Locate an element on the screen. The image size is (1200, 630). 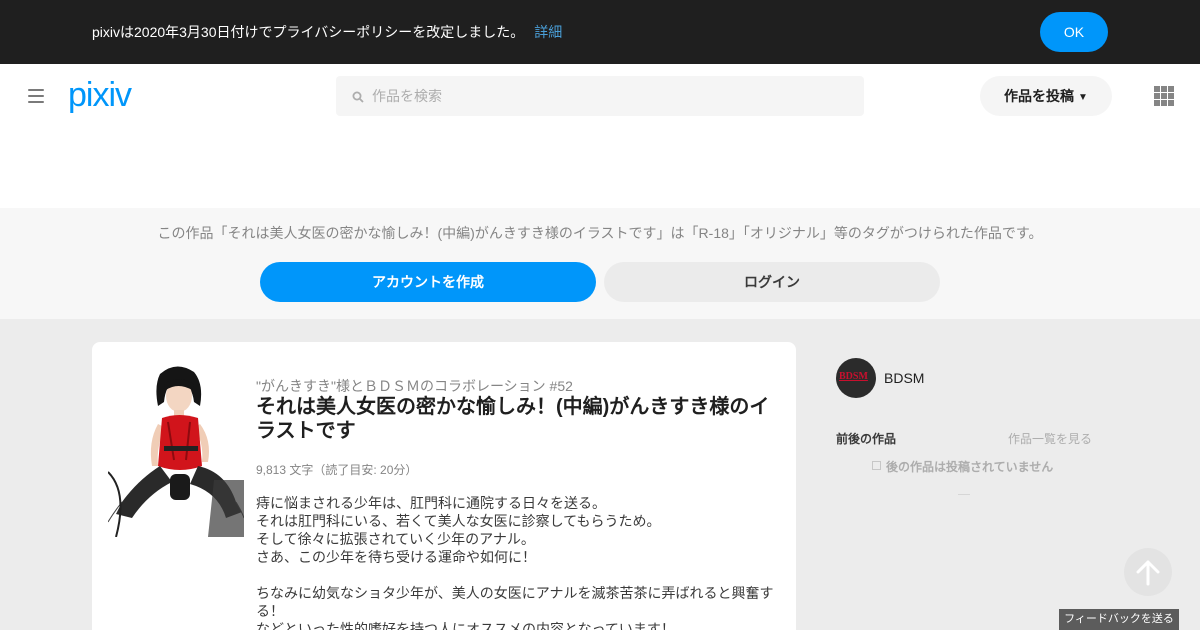
author-avatar: BDSM is located at coordinates (856, 378).